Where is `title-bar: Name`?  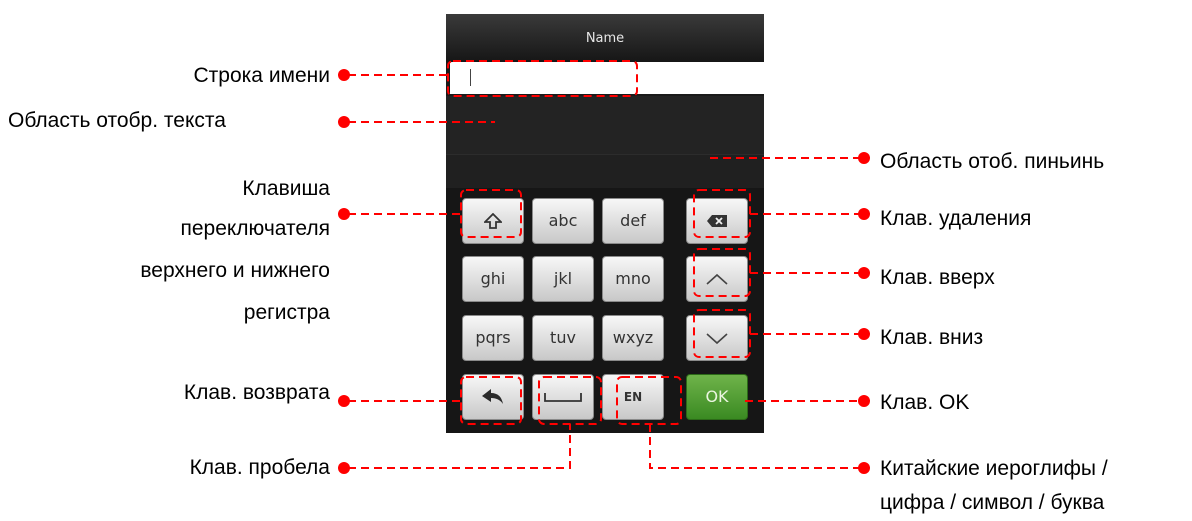 title-bar: Name is located at coordinates (605, 38).